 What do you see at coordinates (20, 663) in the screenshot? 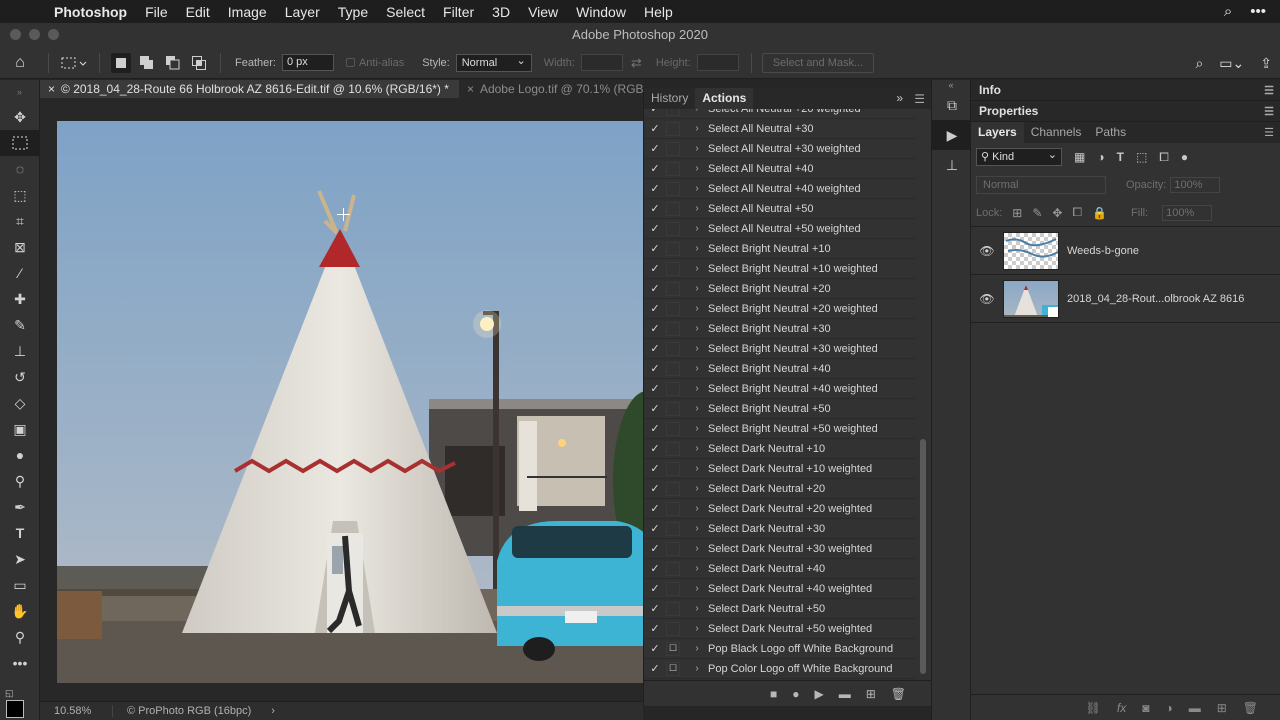
I see `edit-toolbar-icon: •••` at bounding box center [20, 663].